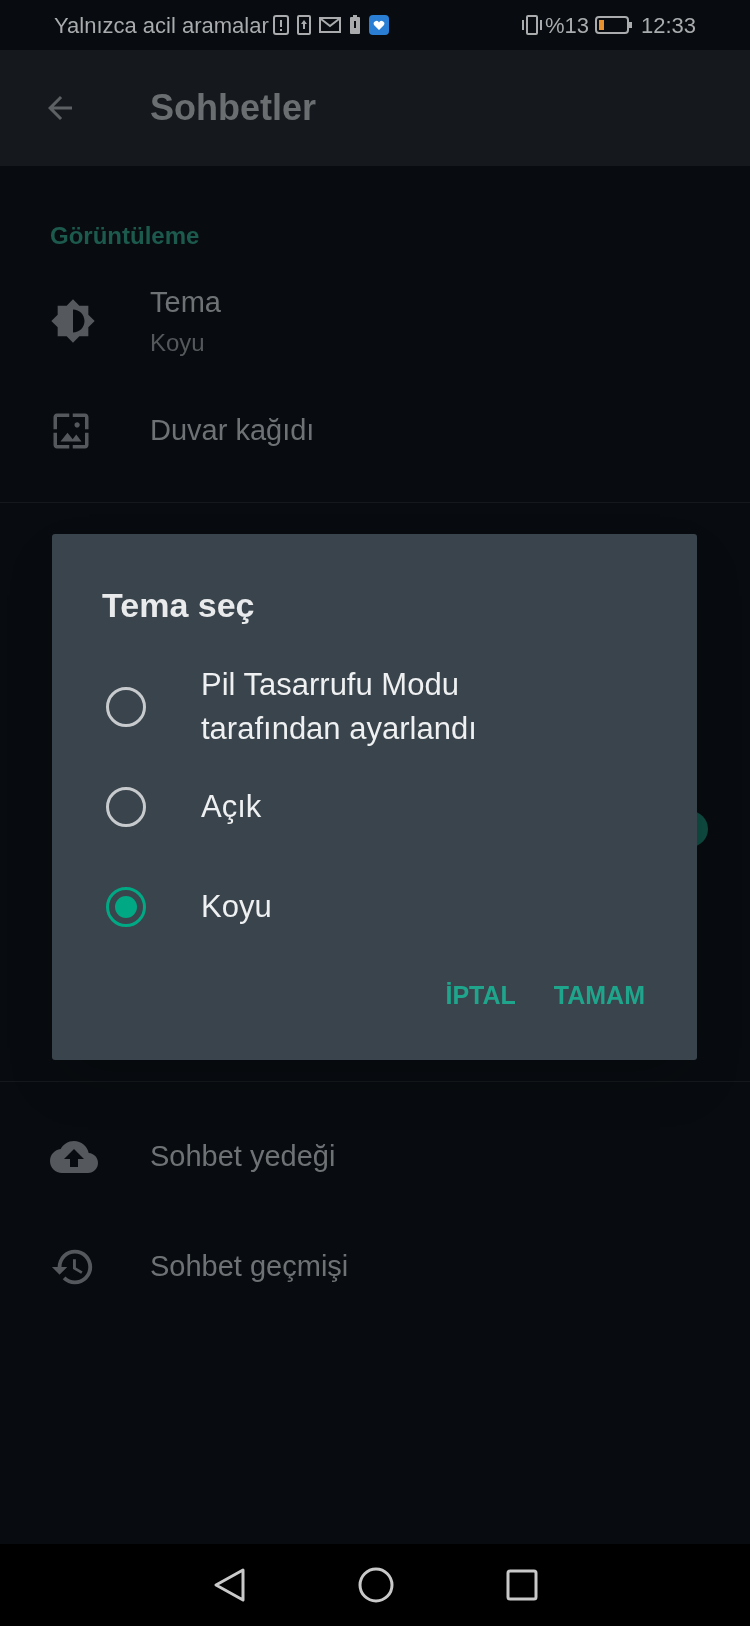 This screenshot has width=750, height=1626. I want to click on settings-row: Tema Koyu, so click(375, 321).